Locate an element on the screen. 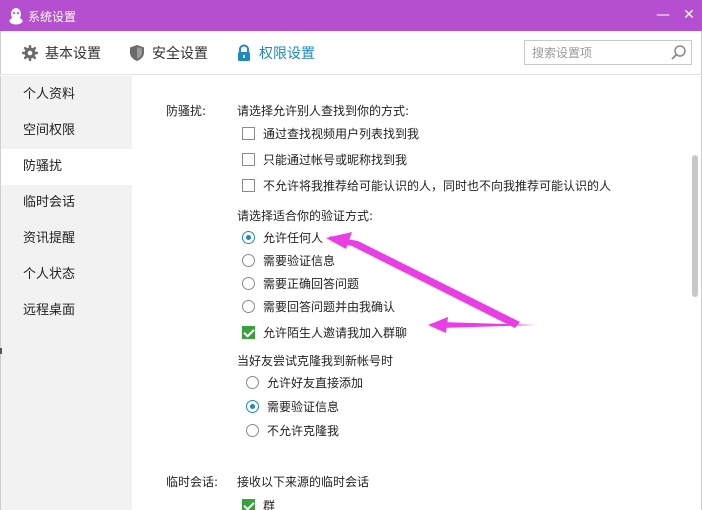 This screenshot has height=510, width=702. settings-toolbar: 基本设置 安全设置 权限设置 is located at coordinates (351, 53).